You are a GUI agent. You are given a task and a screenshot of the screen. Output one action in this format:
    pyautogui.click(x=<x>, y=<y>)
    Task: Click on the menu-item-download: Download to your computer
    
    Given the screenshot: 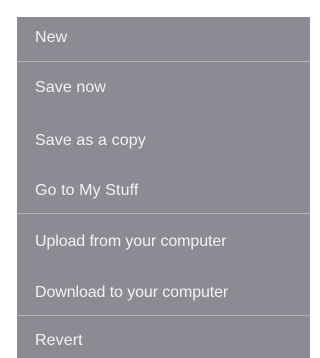 What is the action you would take?
    pyautogui.click(x=163, y=293)
    